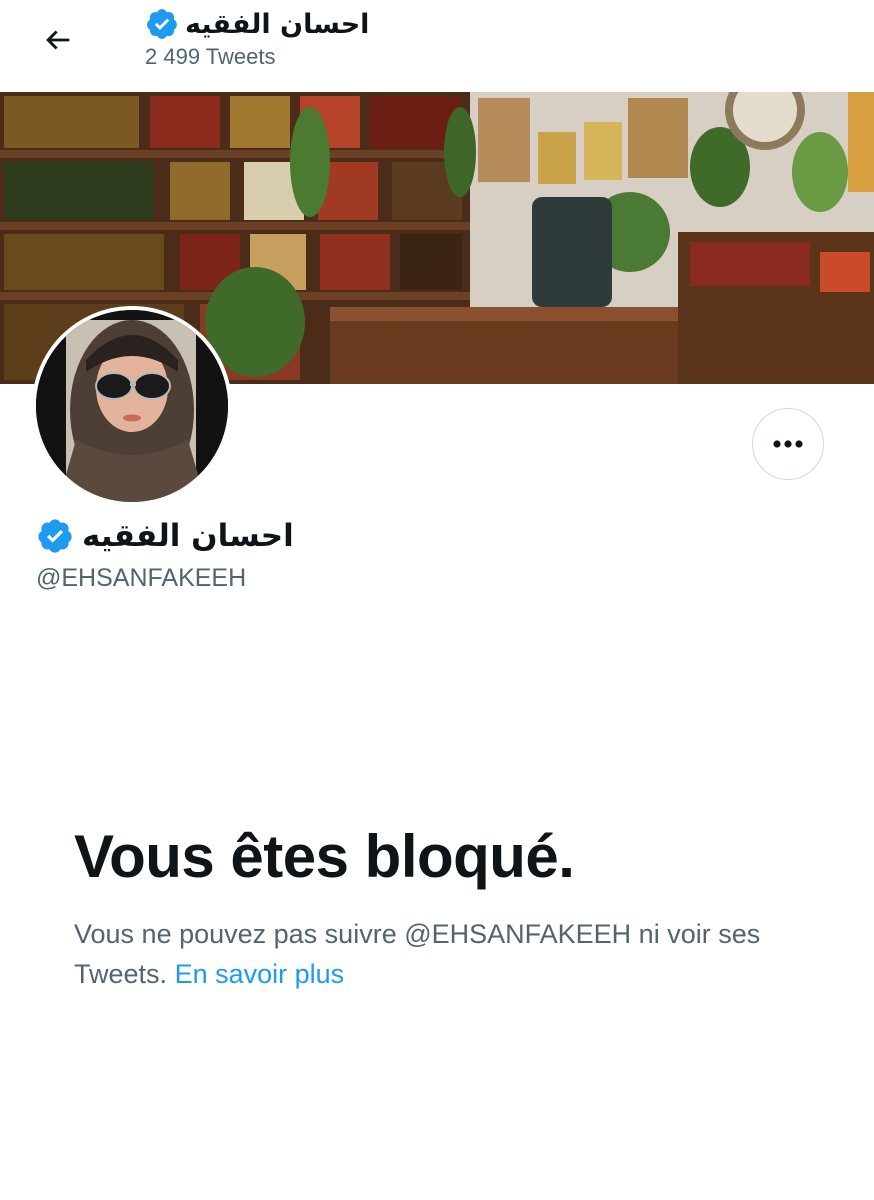 The height and width of the screenshot is (1200, 874). I want to click on tweet-count: 2 499 Tweets, so click(210, 56).